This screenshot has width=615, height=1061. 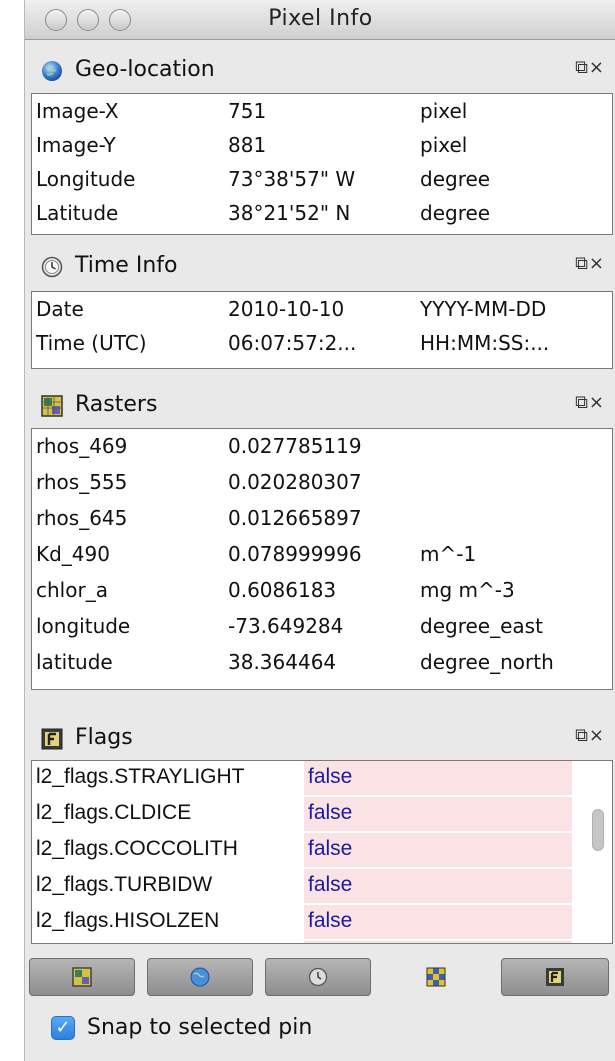 I want to click on rasters-name-cell: Kd_490, so click(x=73, y=554).